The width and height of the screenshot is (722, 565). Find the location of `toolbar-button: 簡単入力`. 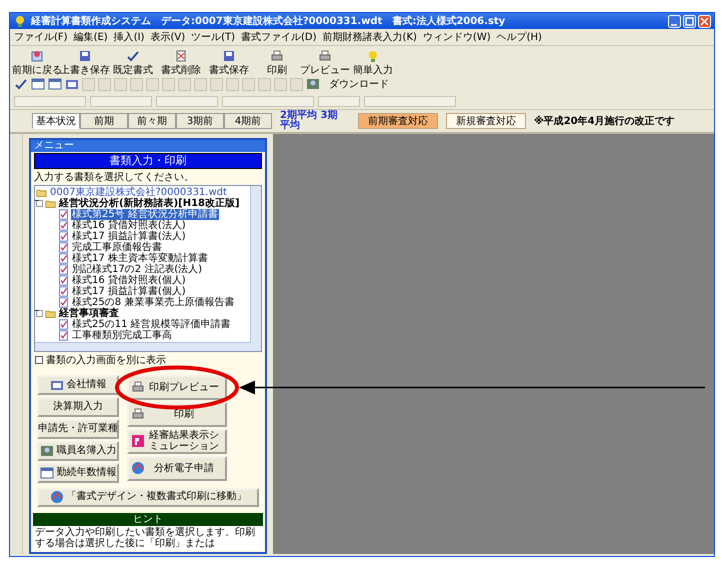

toolbar-button: 簡単入力 is located at coordinates (373, 60).